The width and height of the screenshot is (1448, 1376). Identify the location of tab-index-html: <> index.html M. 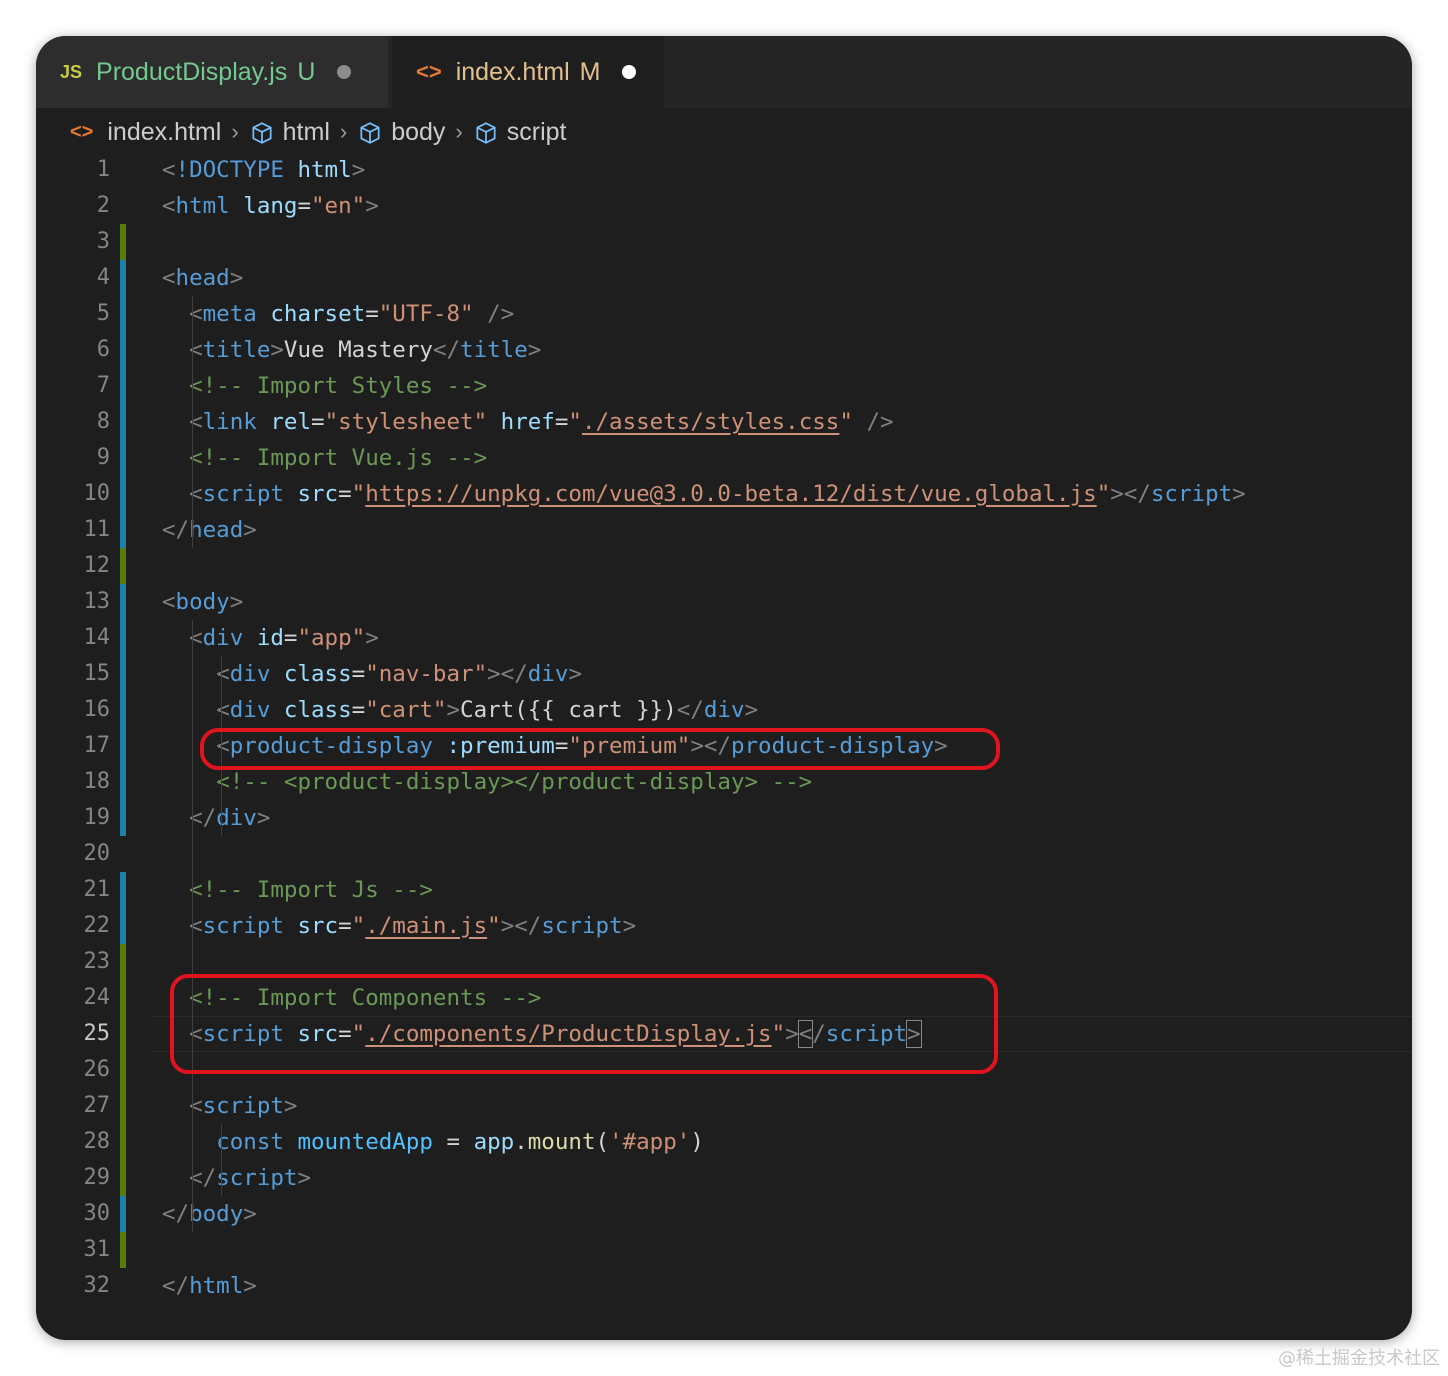
(528, 72).